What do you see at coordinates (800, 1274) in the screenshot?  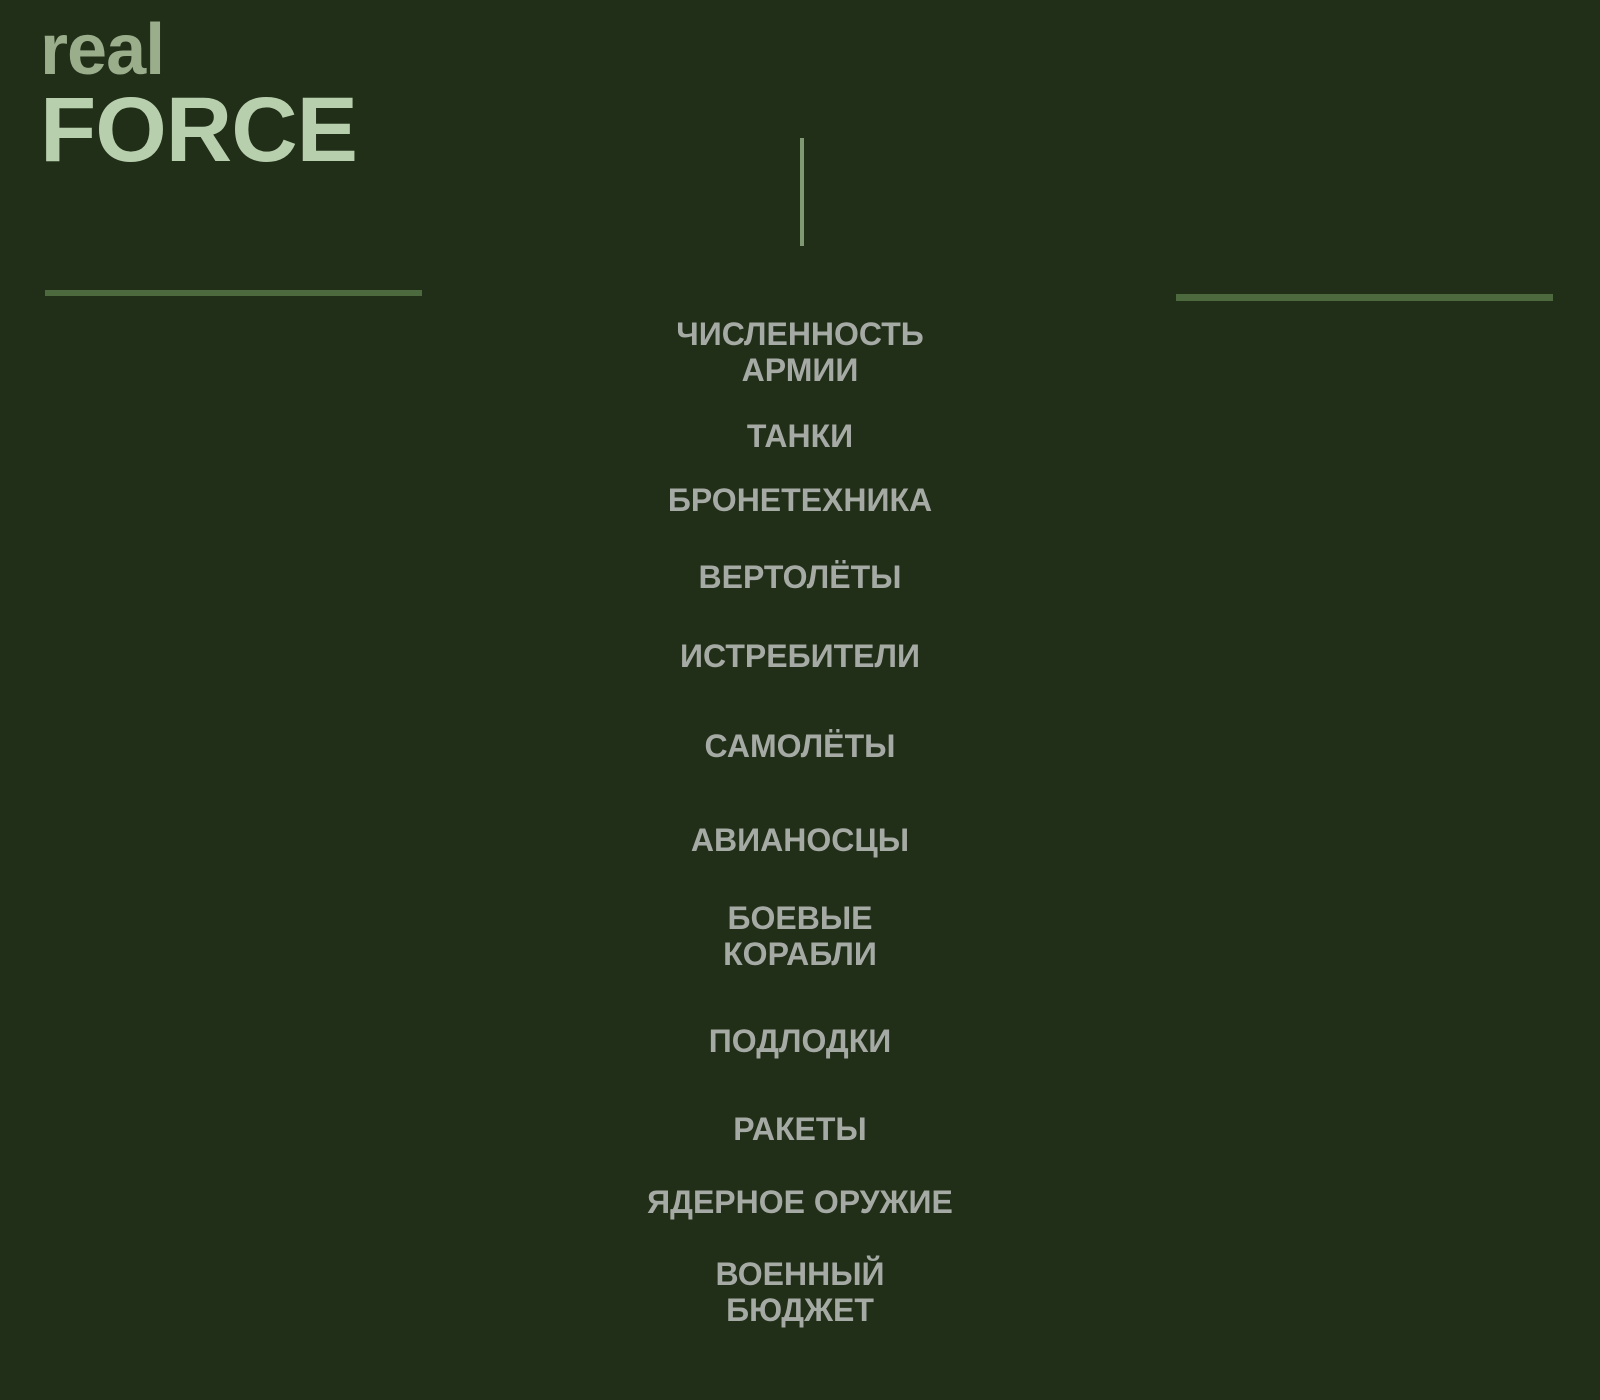 I see `menu-item-label: ВОЕННЫЙ` at bounding box center [800, 1274].